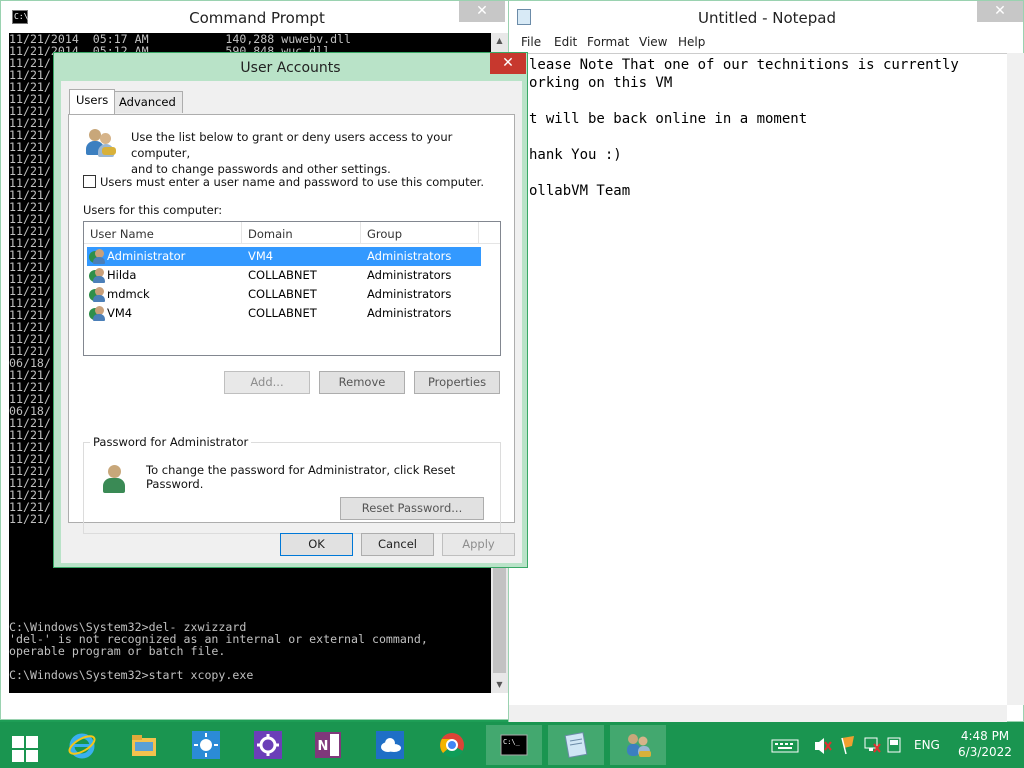 The image size is (1024, 768). I want to click on scroll-down-icon: ▼, so click(499, 685).